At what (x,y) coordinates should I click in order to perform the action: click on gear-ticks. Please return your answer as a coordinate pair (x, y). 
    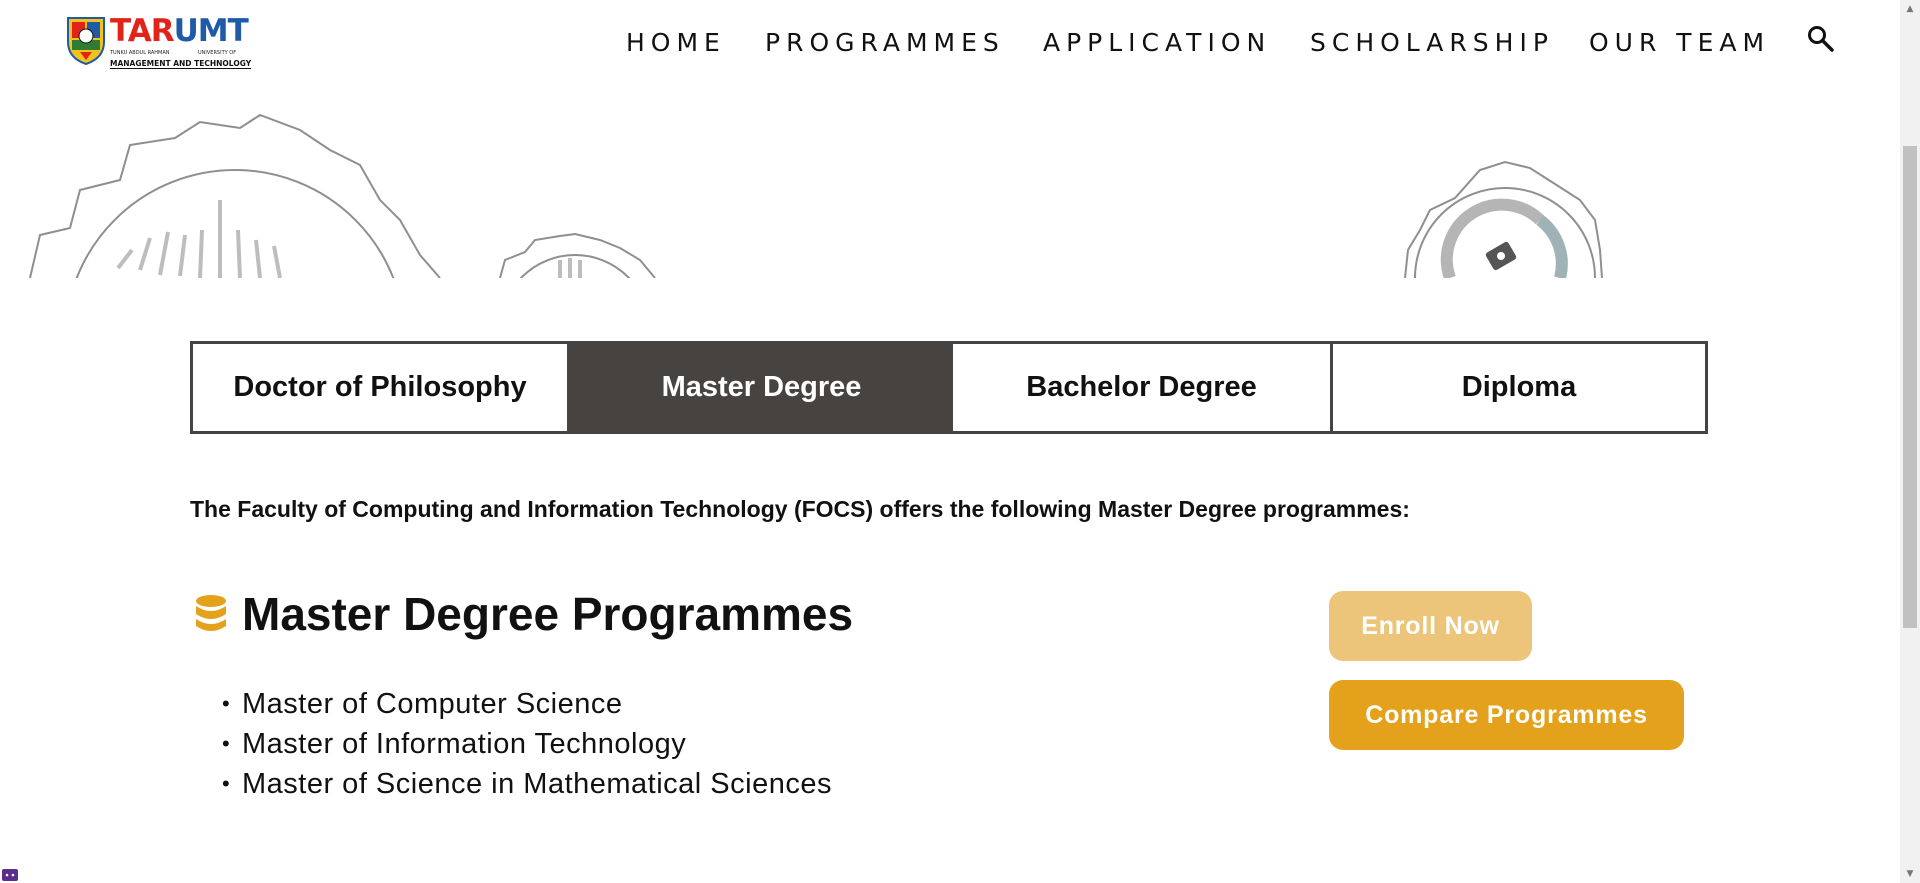
    Looking at the image, I should click on (349, 239).